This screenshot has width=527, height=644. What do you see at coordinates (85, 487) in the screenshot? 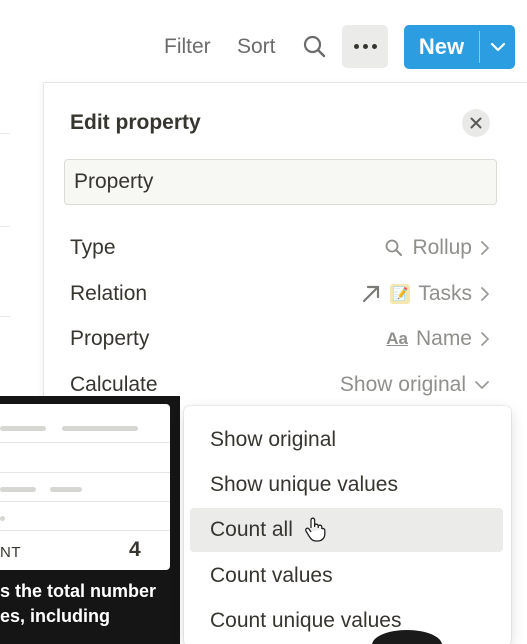
I see `preview-card: NT 4` at bounding box center [85, 487].